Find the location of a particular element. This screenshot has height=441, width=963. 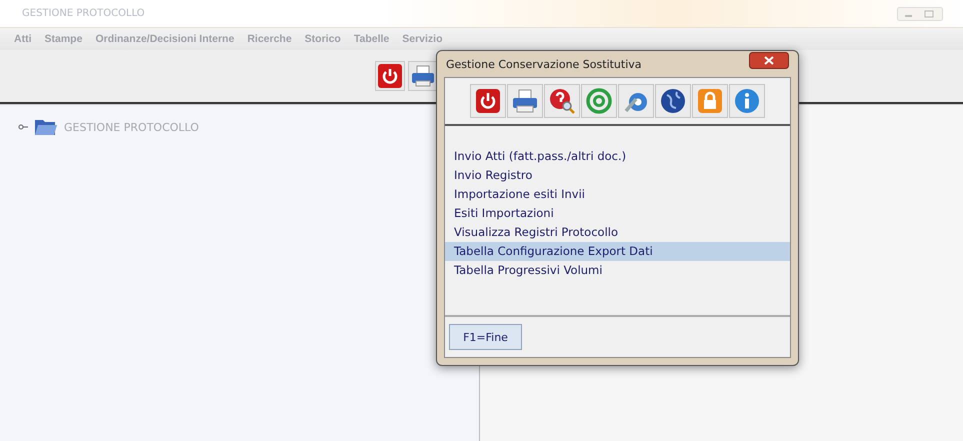

help-icon is located at coordinates (562, 101).